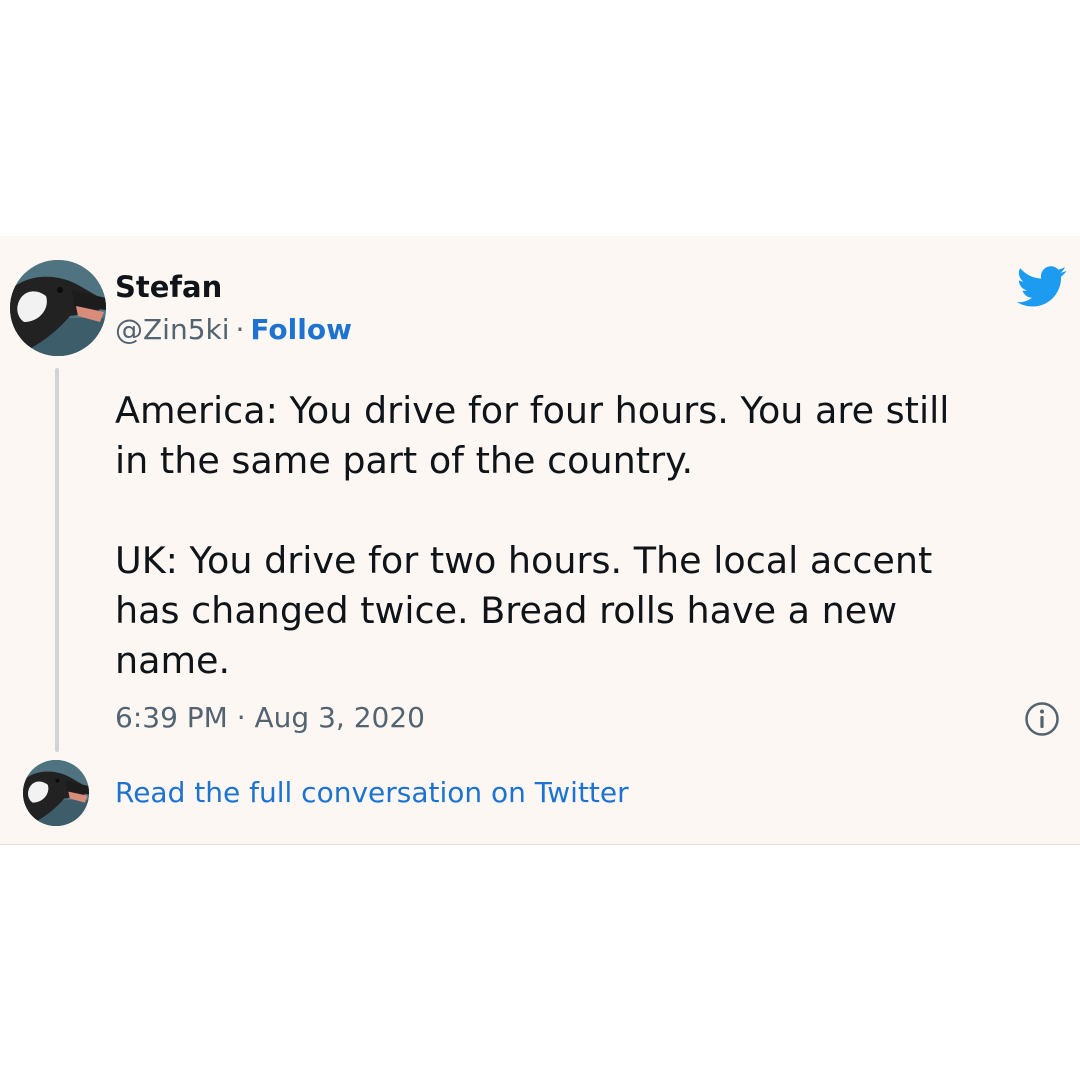 Image resolution: width=1080 pixels, height=1080 pixels. Describe the element at coordinates (1042, 719) in the screenshot. I see `info-icon` at that location.